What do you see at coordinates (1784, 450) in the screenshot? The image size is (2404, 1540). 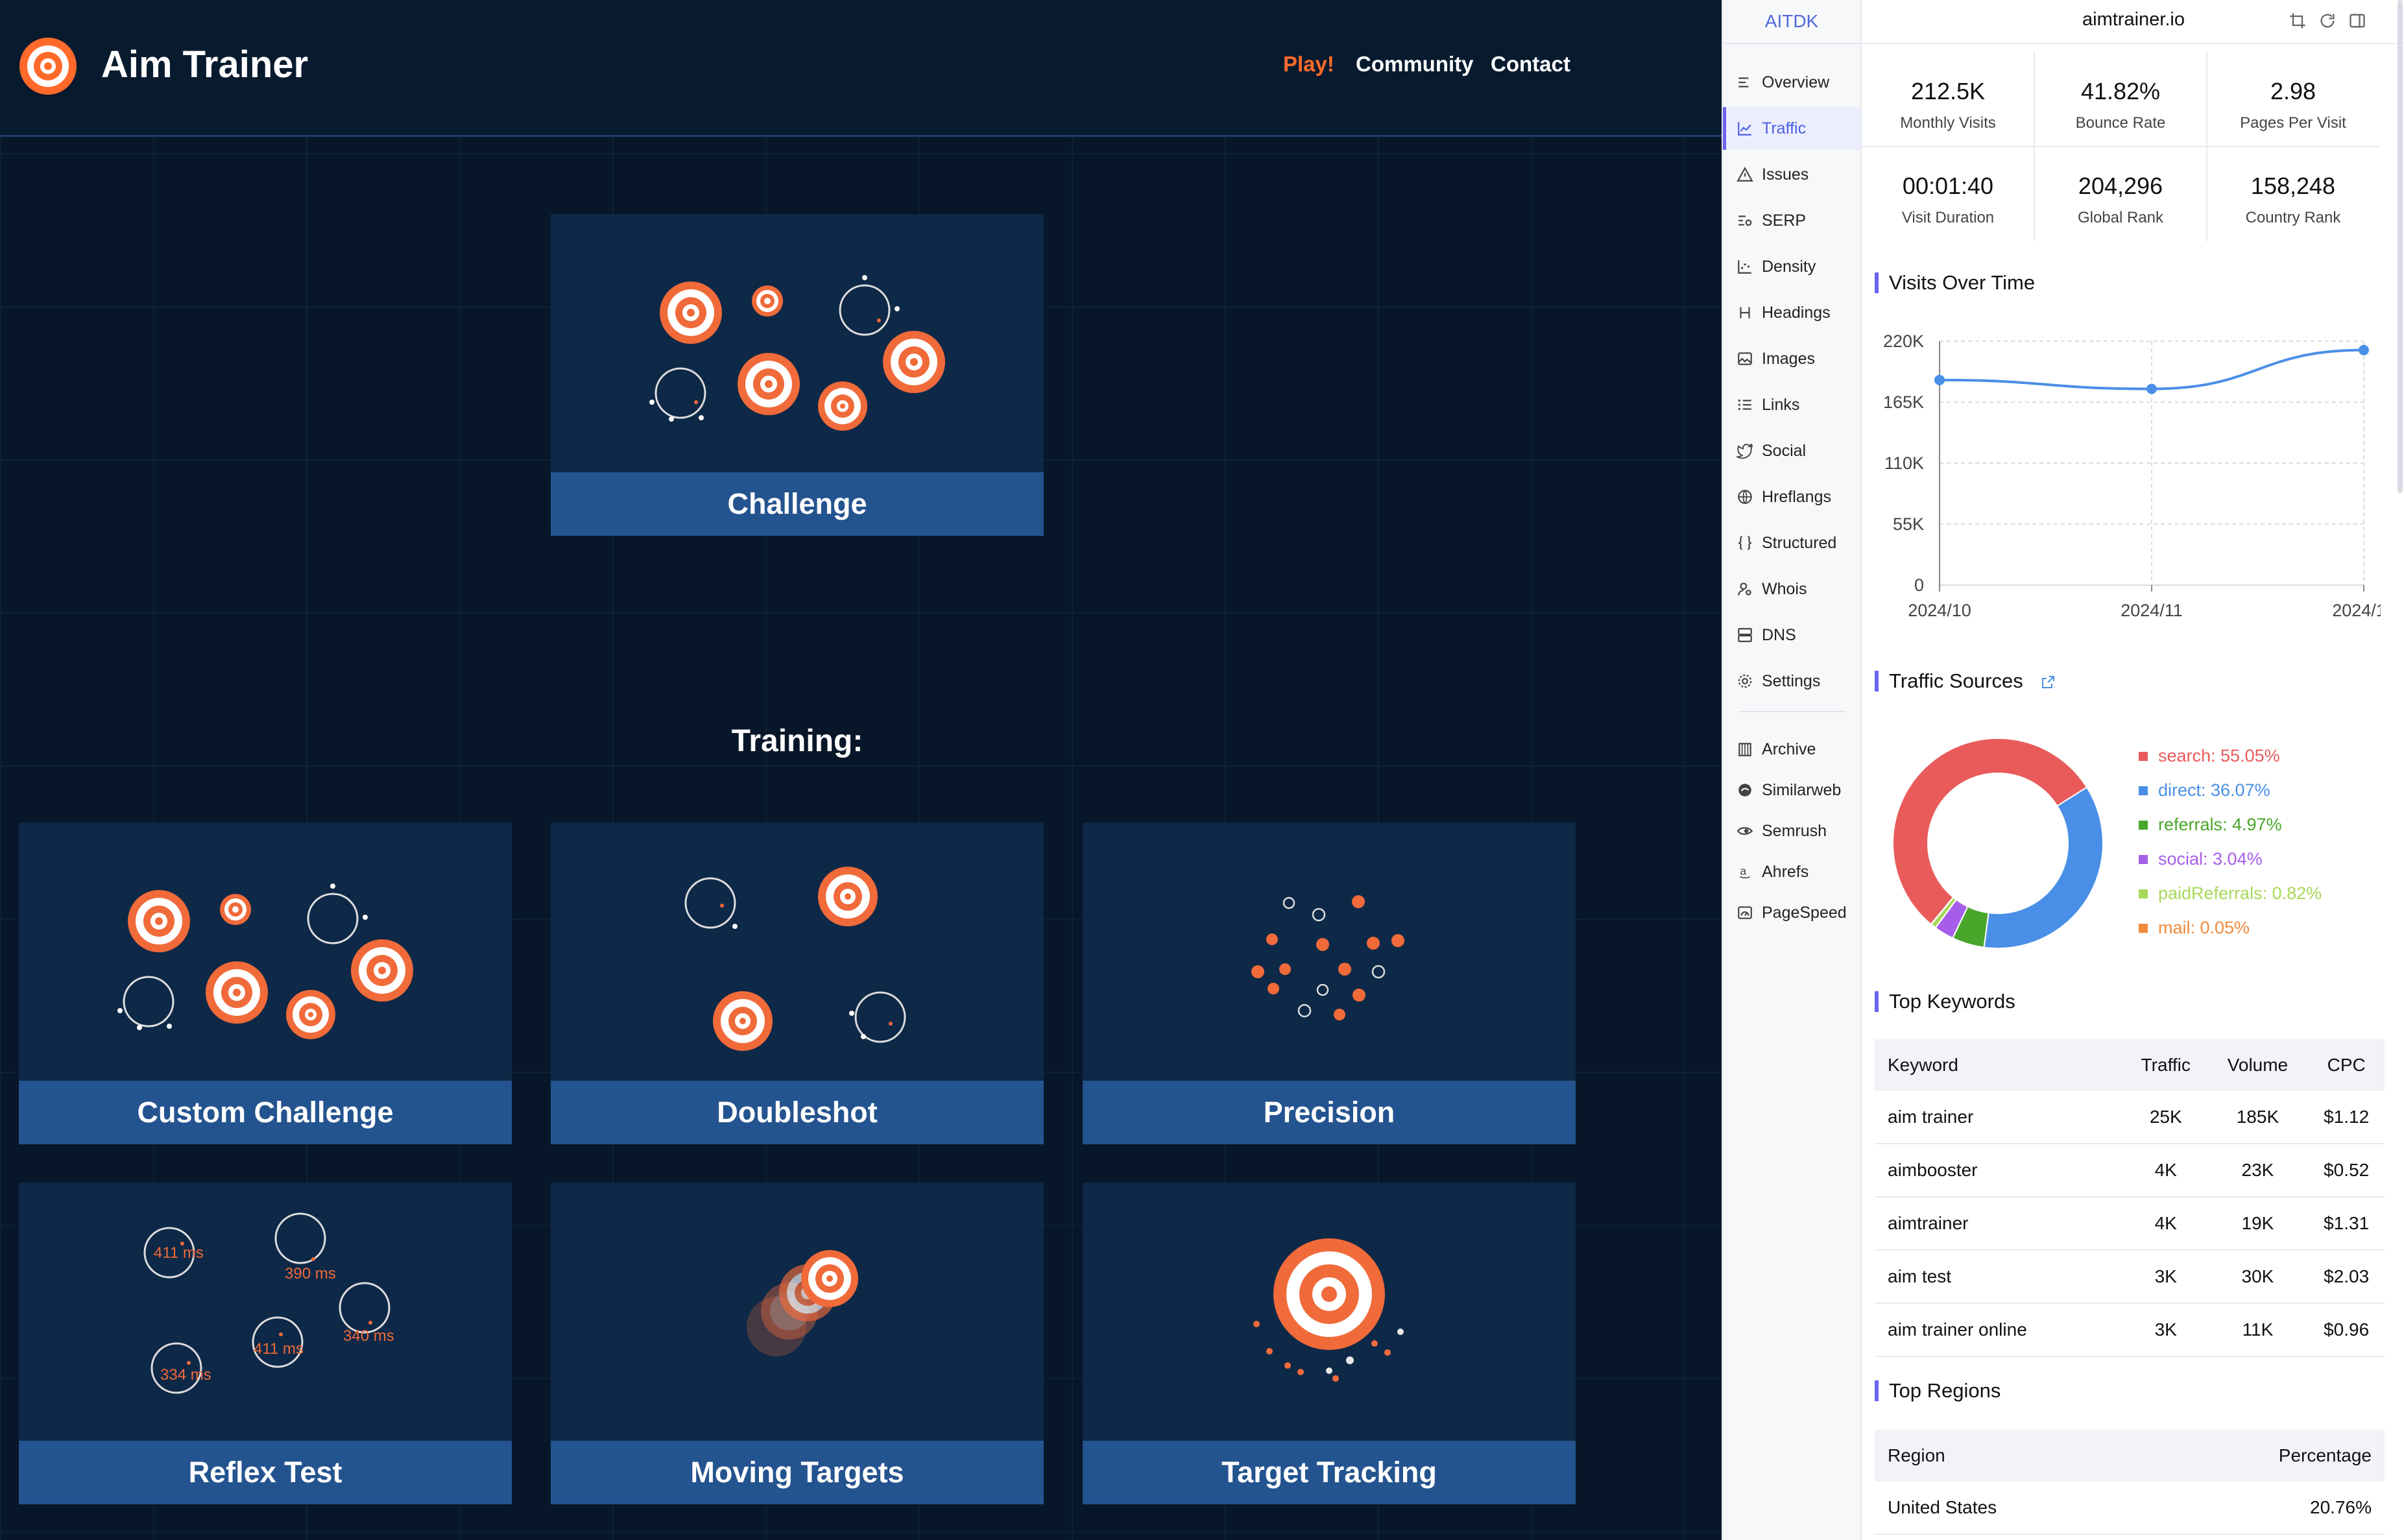 I see `sidebar-item-label: Social` at bounding box center [1784, 450].